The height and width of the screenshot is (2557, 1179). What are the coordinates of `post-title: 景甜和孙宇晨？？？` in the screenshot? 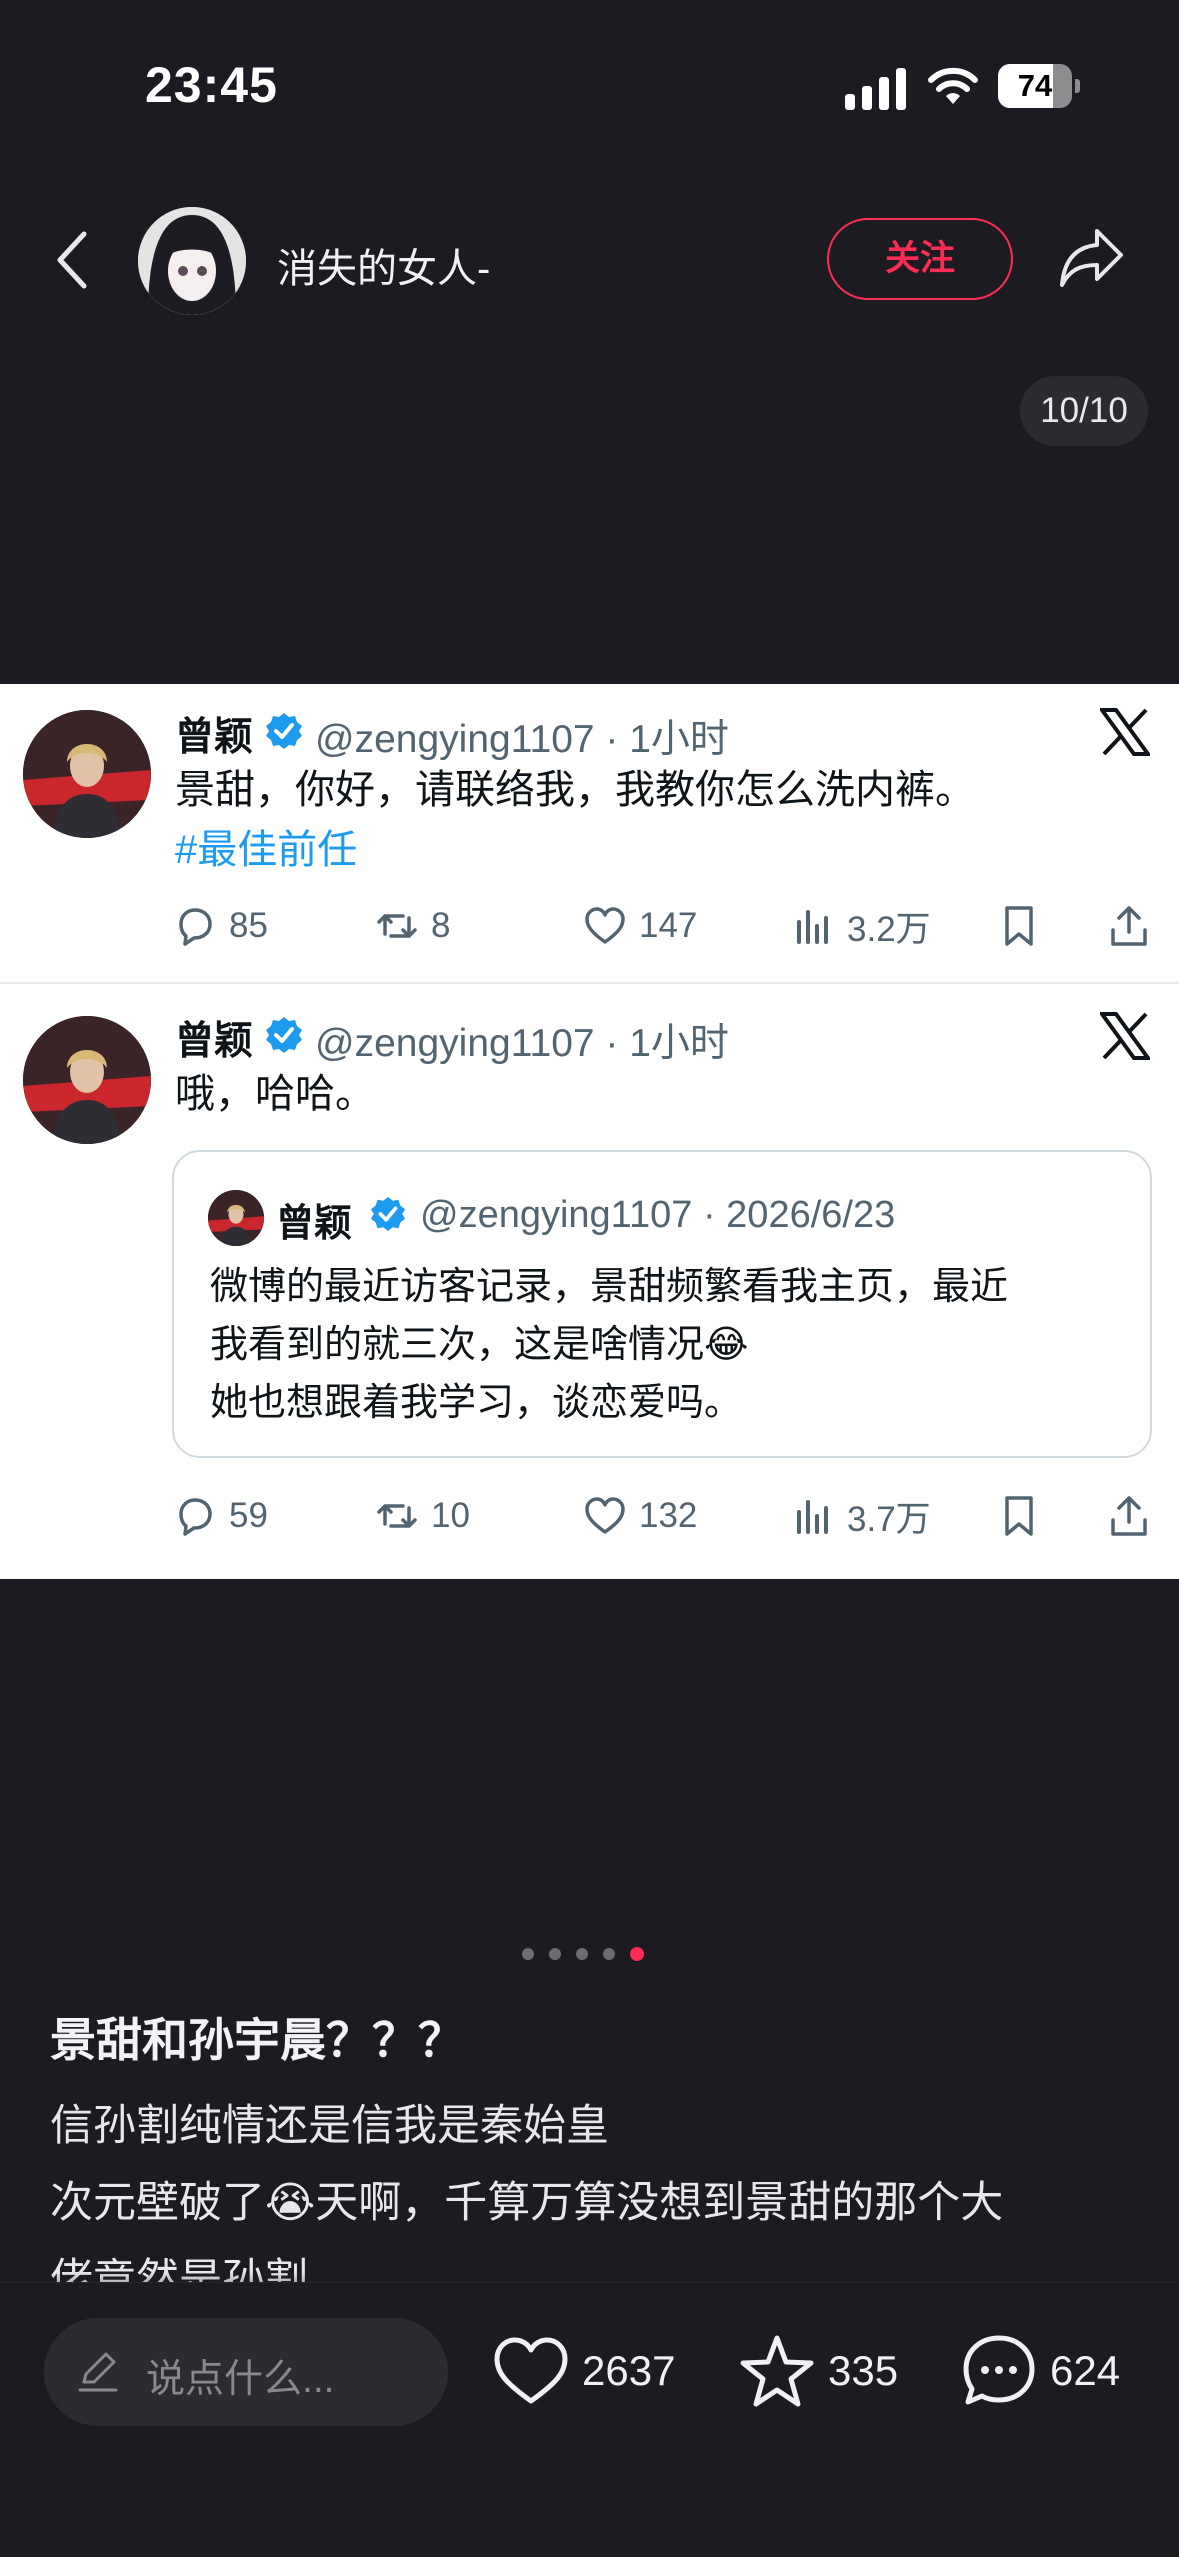 It's located at (257, 2040).